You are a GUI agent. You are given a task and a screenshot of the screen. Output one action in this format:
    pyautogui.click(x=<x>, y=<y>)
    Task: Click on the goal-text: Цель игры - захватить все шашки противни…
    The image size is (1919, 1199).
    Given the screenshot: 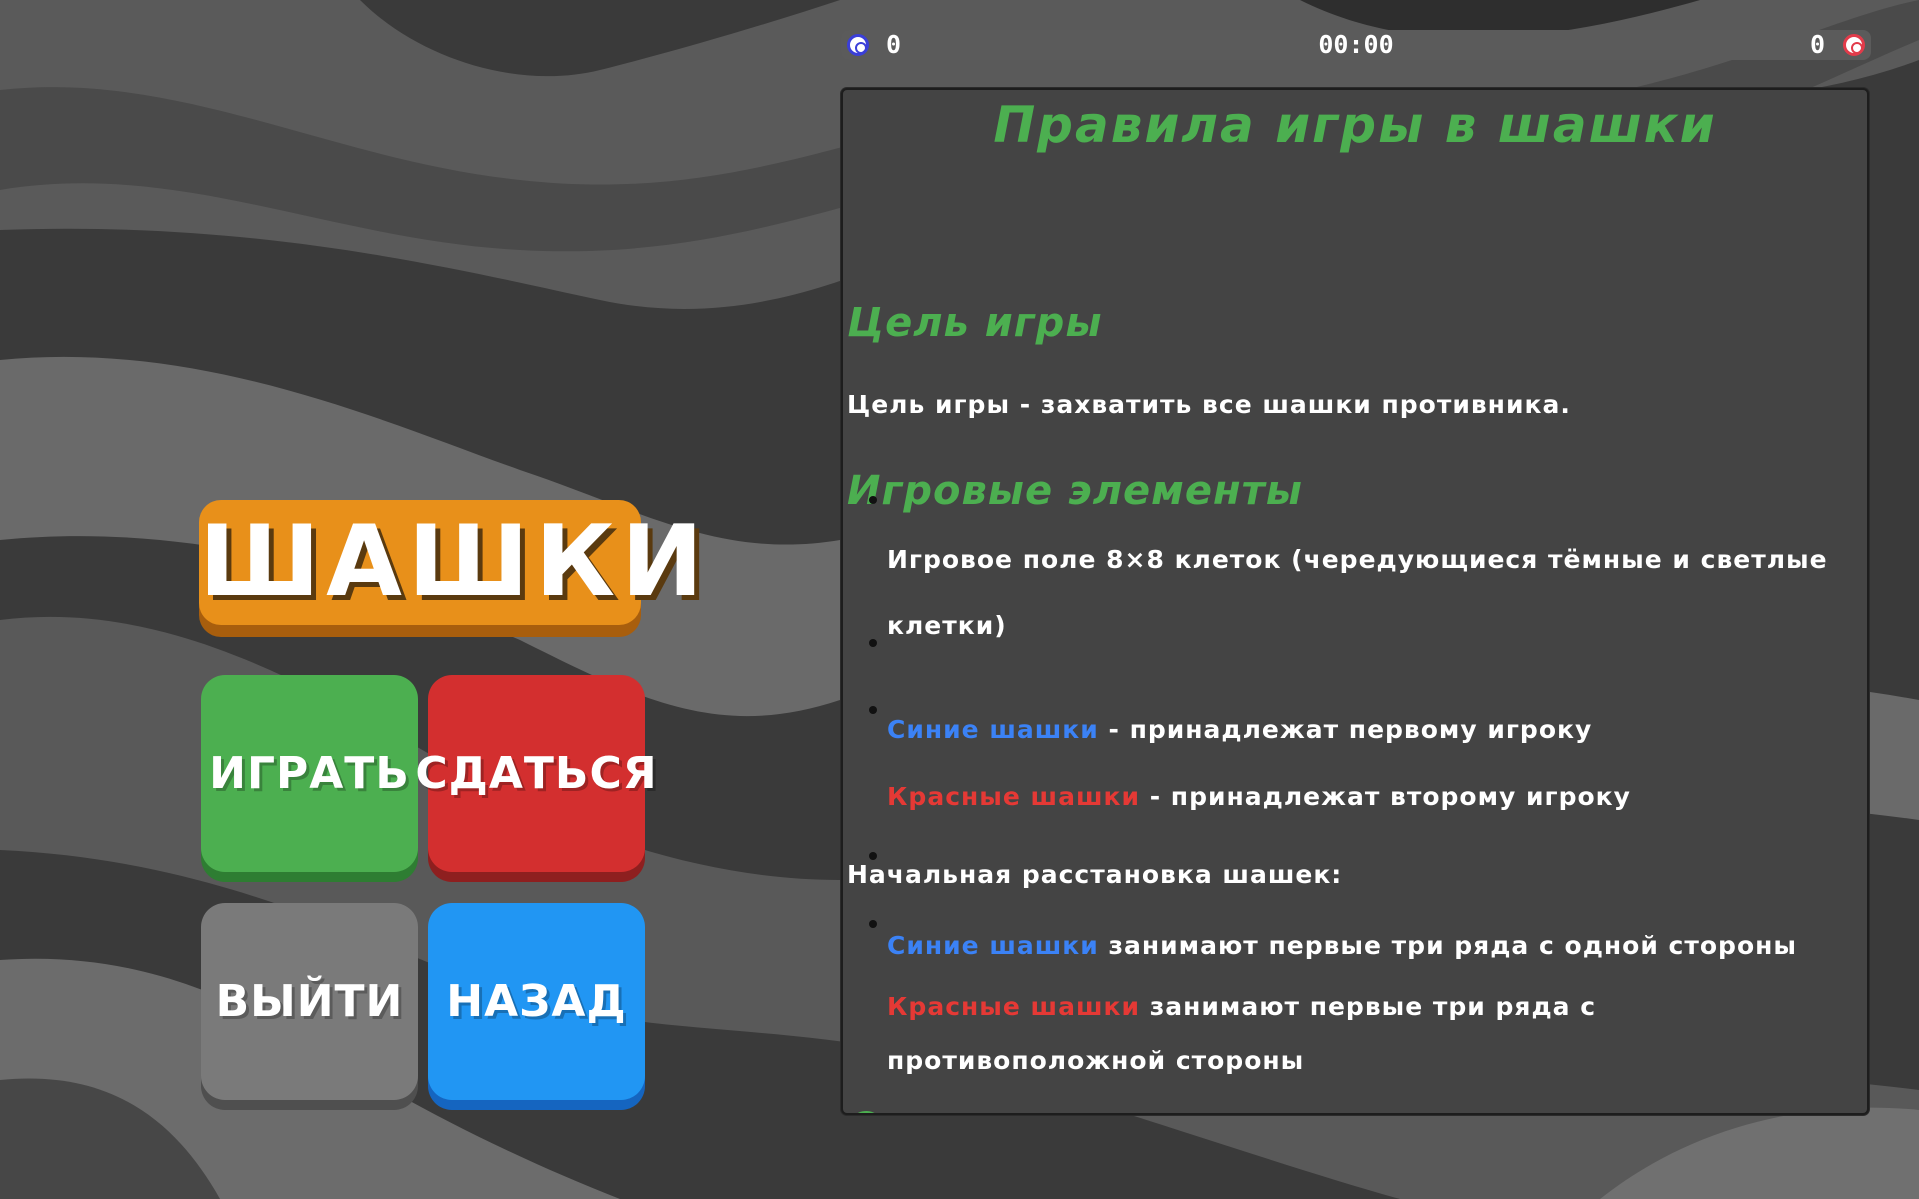 What is the action you would take?
    pyautogui.click(x=1209, y=404)
    